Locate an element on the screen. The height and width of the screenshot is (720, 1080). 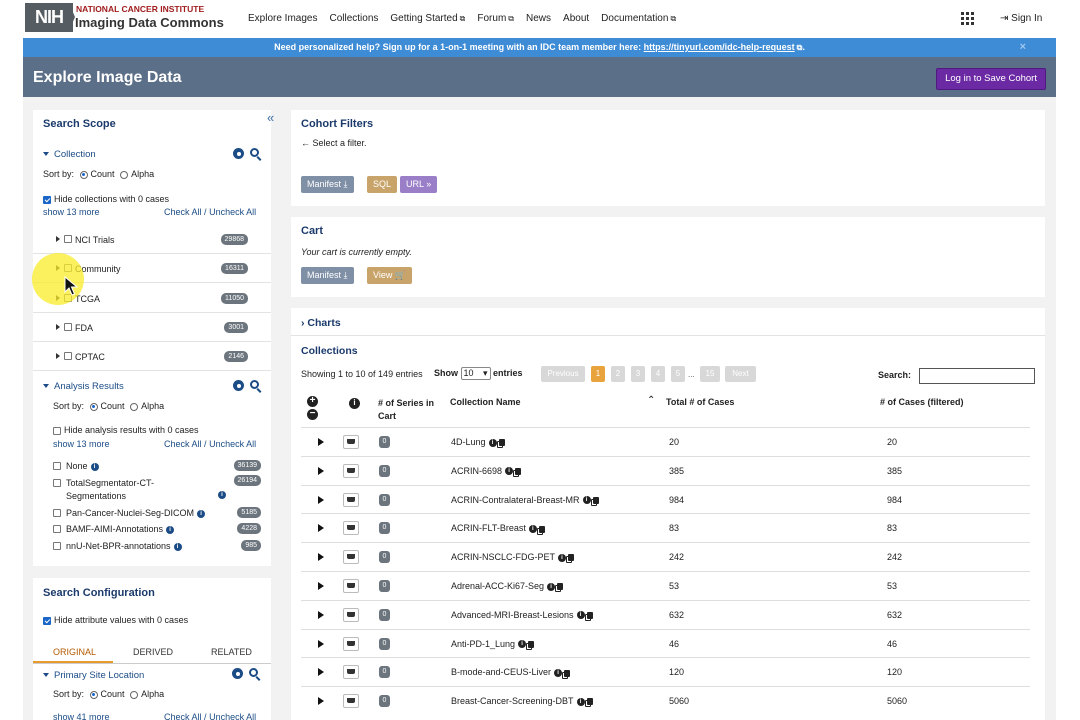
save-cohort-button: Log in to Save Cohort is located at coordinates (991, 79).